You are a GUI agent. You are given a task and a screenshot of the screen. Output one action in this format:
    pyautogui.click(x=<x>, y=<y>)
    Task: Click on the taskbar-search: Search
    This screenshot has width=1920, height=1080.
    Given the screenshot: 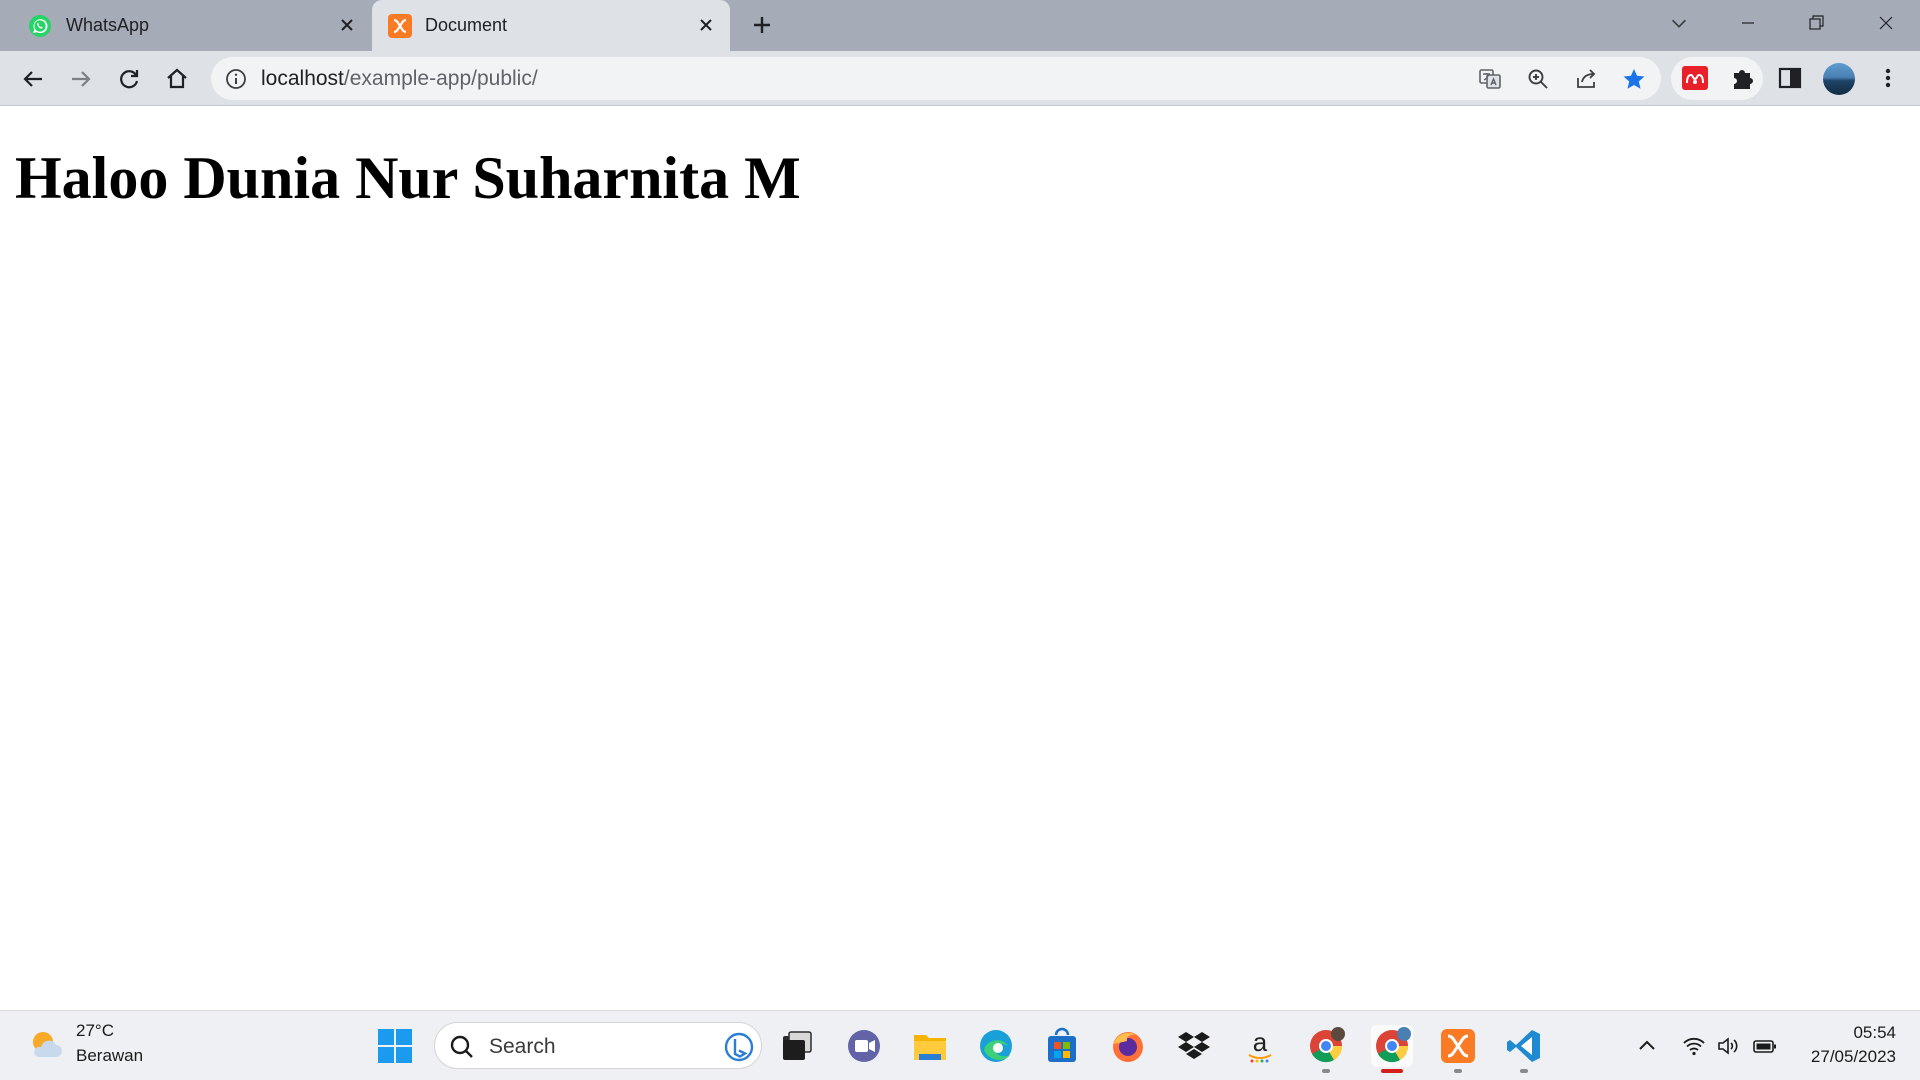 What is the action you would take?
    pyautogui.click(x=598, y=1045)
    